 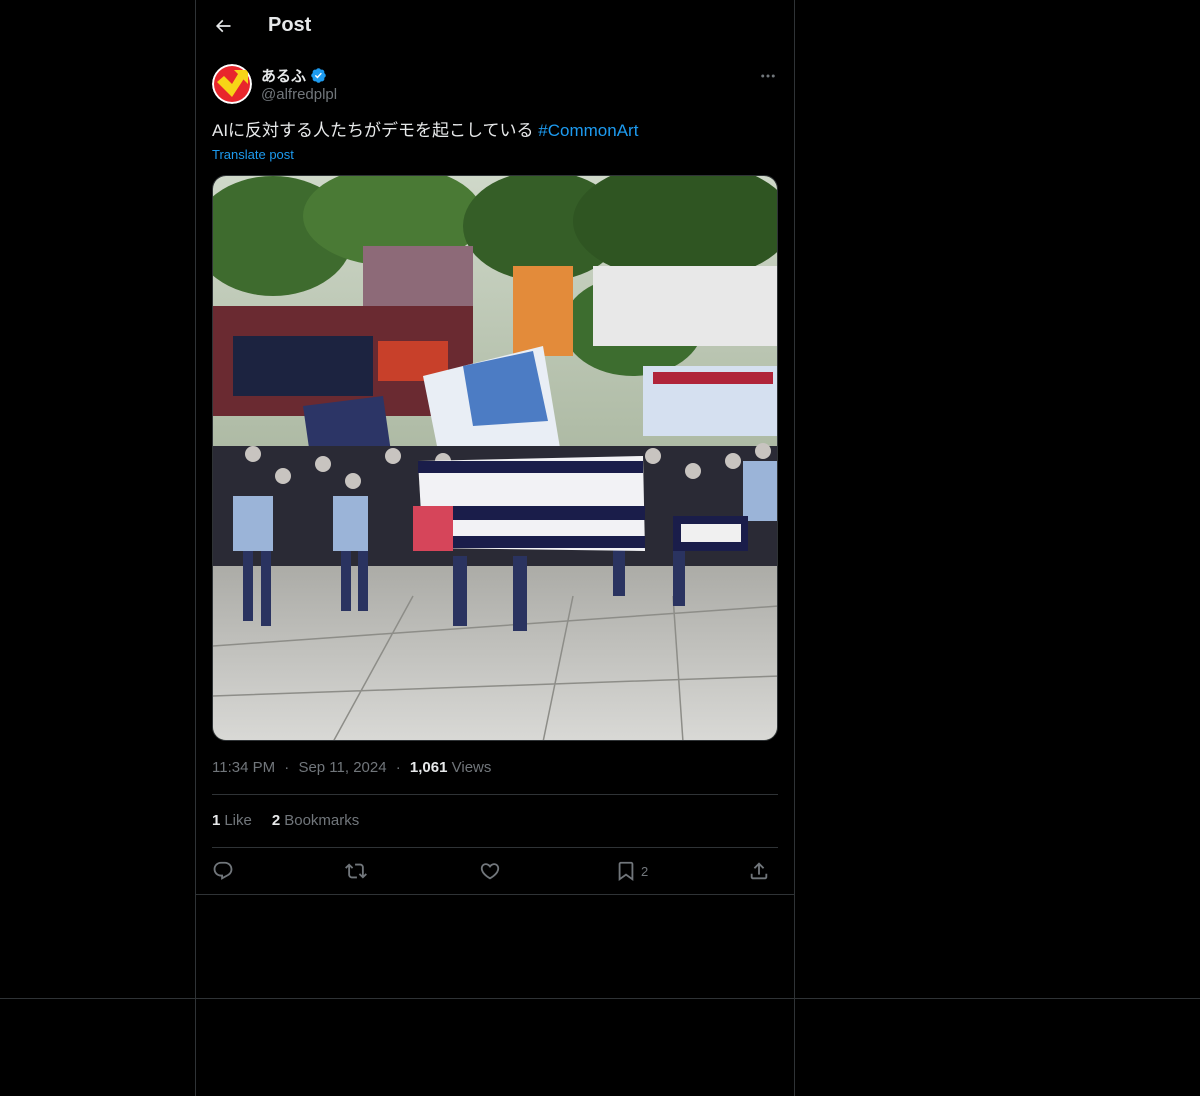 I want to click on bookmarks-stat: 2 Bookmarks, so click(x=315, y=820).